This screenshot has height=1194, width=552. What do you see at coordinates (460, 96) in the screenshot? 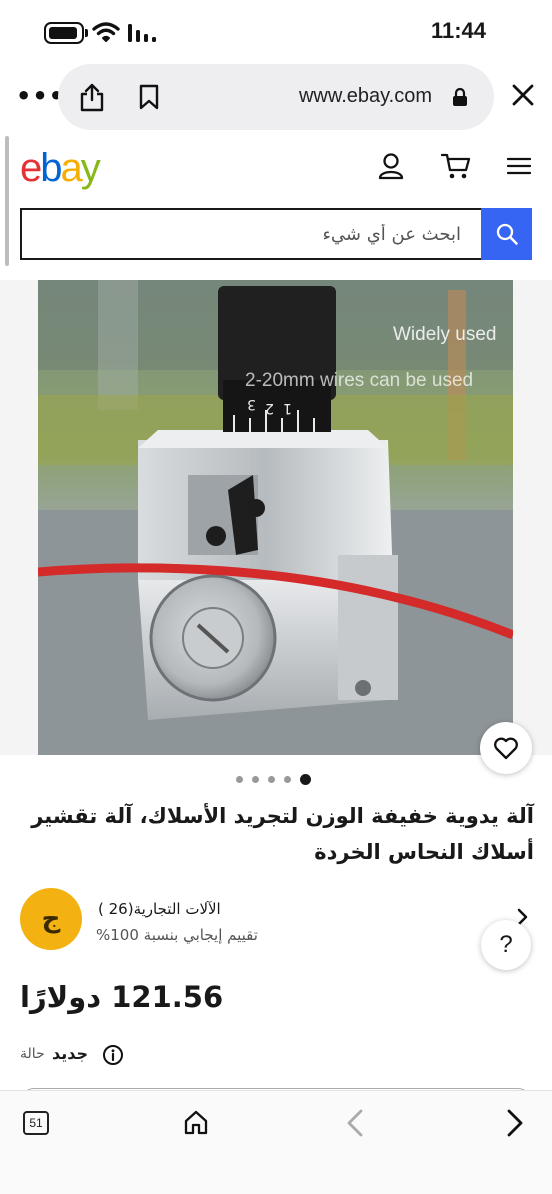
I see `lock-icon` at bounding box center [460, 96].